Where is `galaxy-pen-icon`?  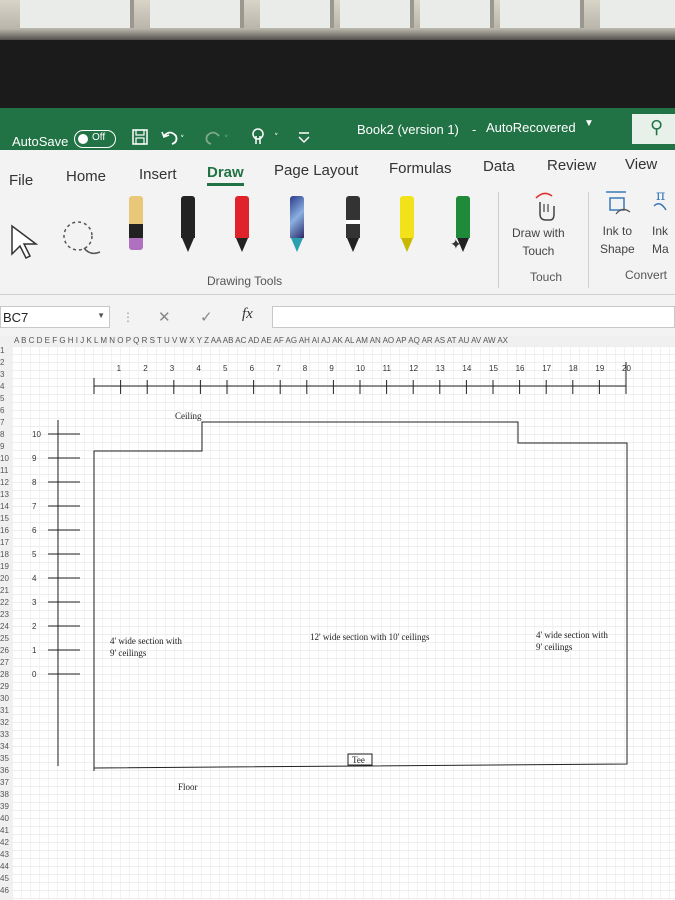 galaxy-pen-icon is located at coordinates (297, 227).